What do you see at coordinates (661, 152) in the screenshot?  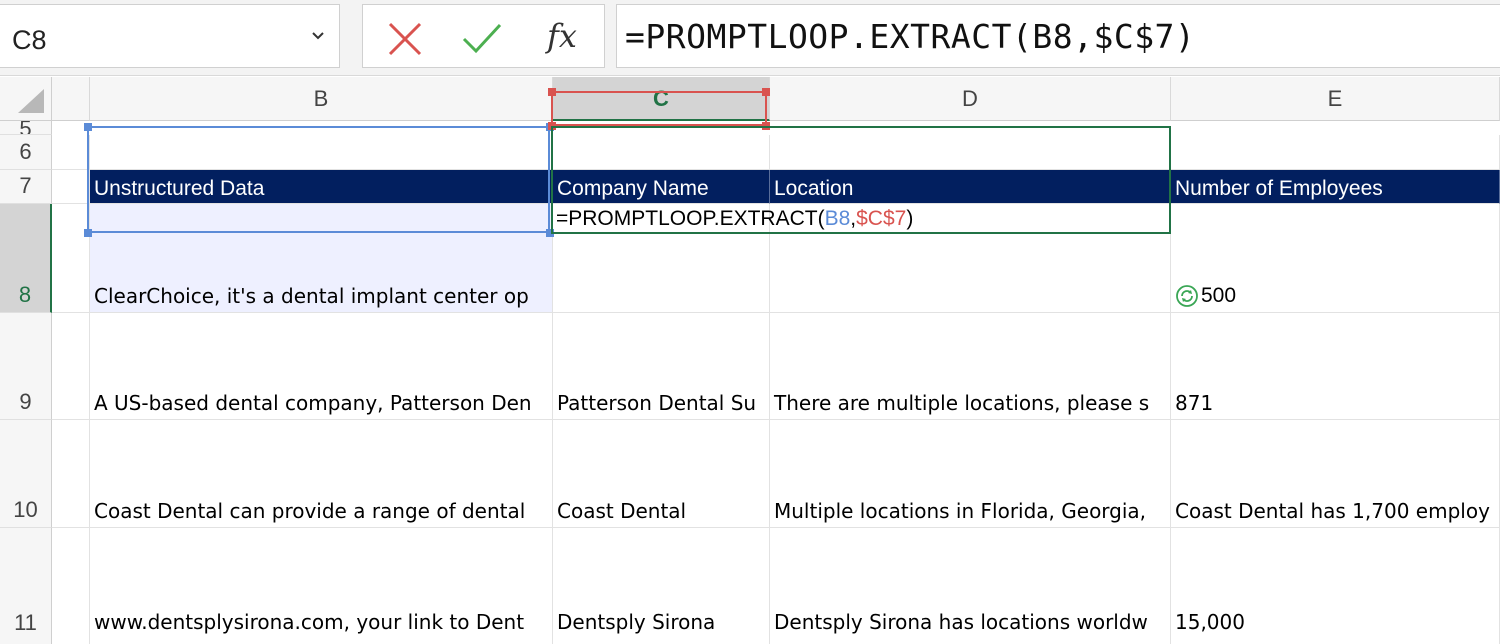 I see `cell-c6` at bounding box center [661, 152].